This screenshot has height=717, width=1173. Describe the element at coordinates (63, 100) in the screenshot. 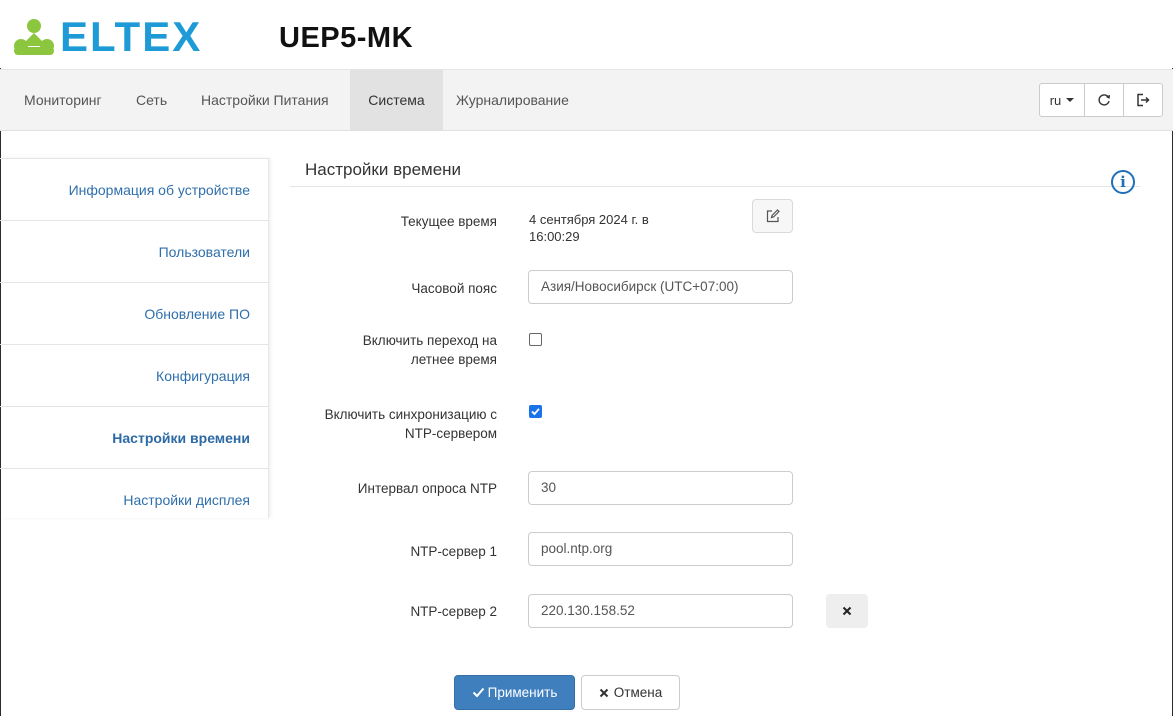

I see `nav-item-monitoring: Мониторинг` at that location.